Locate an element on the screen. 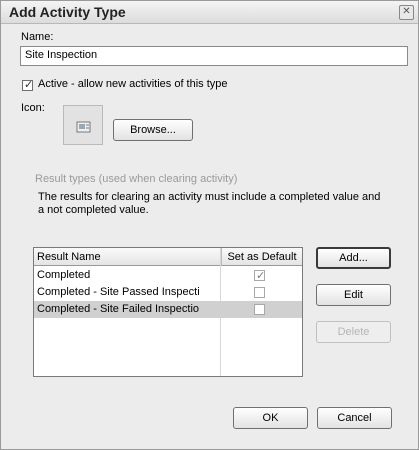 The width and height of the screenshot is (419, 450). table-row: Completed - Site Failed Inspectio is located at coordinates (168, 309).